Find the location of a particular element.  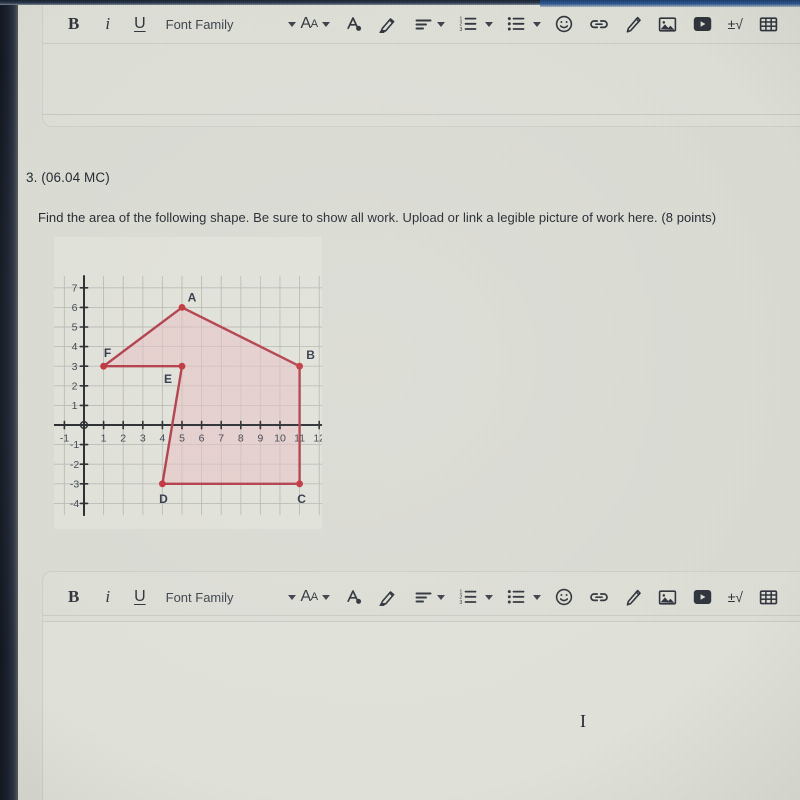

coordinate-plane-svg: -11234567891011127654321-1-2-3-4ABCDEF is located at coordinates (188, 383).